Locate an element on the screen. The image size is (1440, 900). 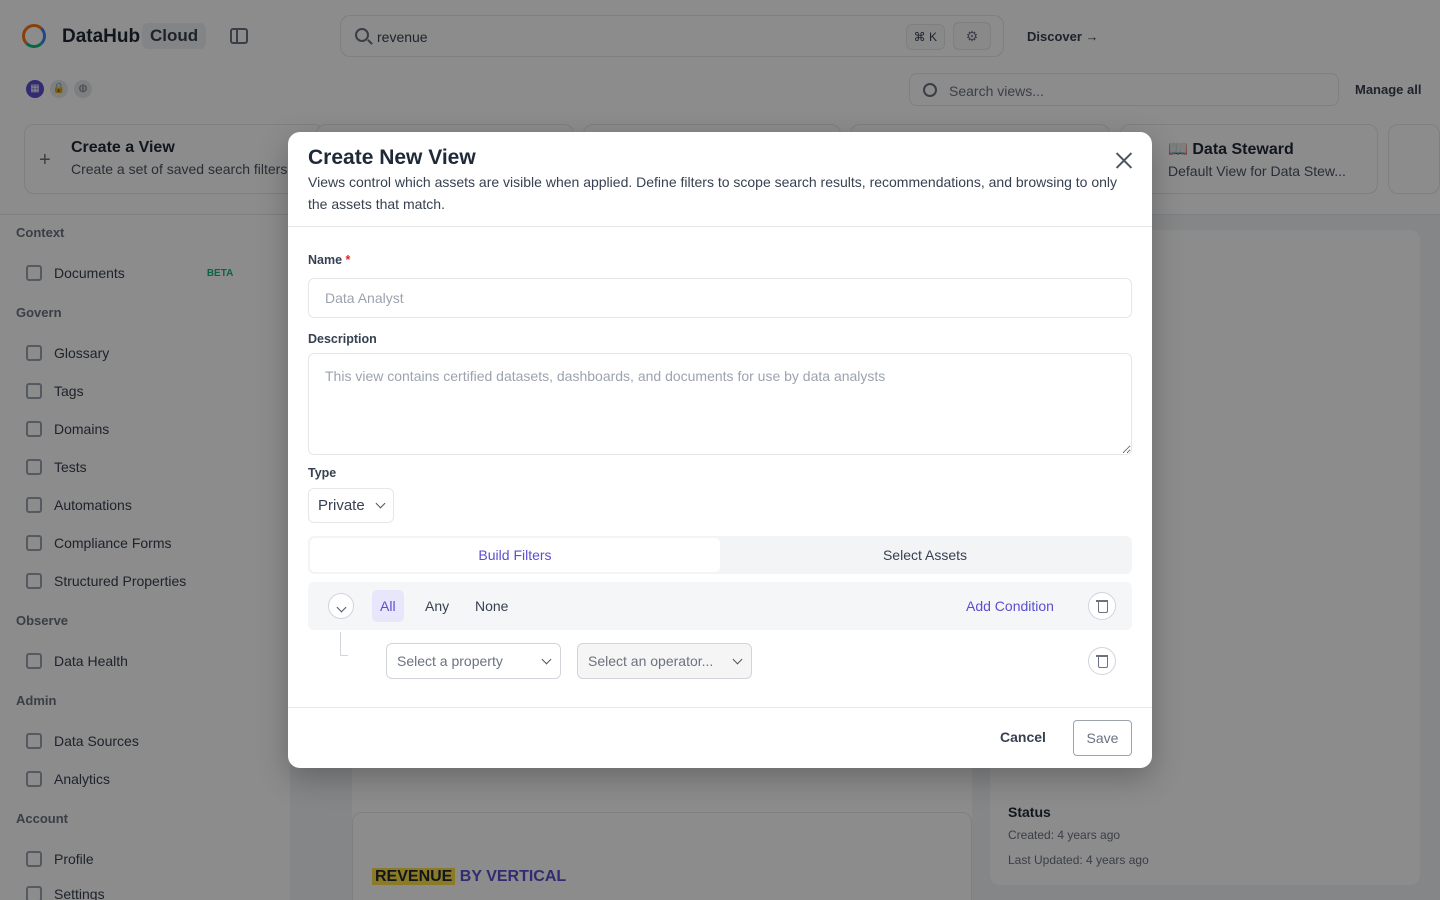
property-select: Select a property is located at coordinates (473, 661).